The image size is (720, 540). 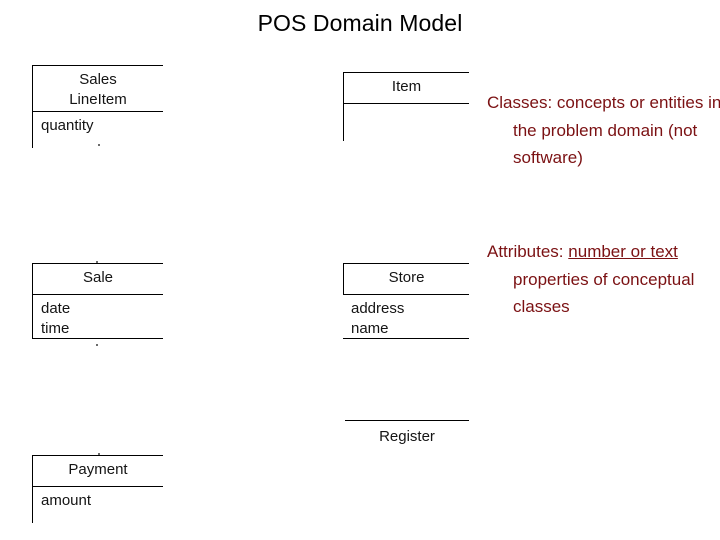 I want to click on uml-class-name-register: Register, so click(x=407, y=435).